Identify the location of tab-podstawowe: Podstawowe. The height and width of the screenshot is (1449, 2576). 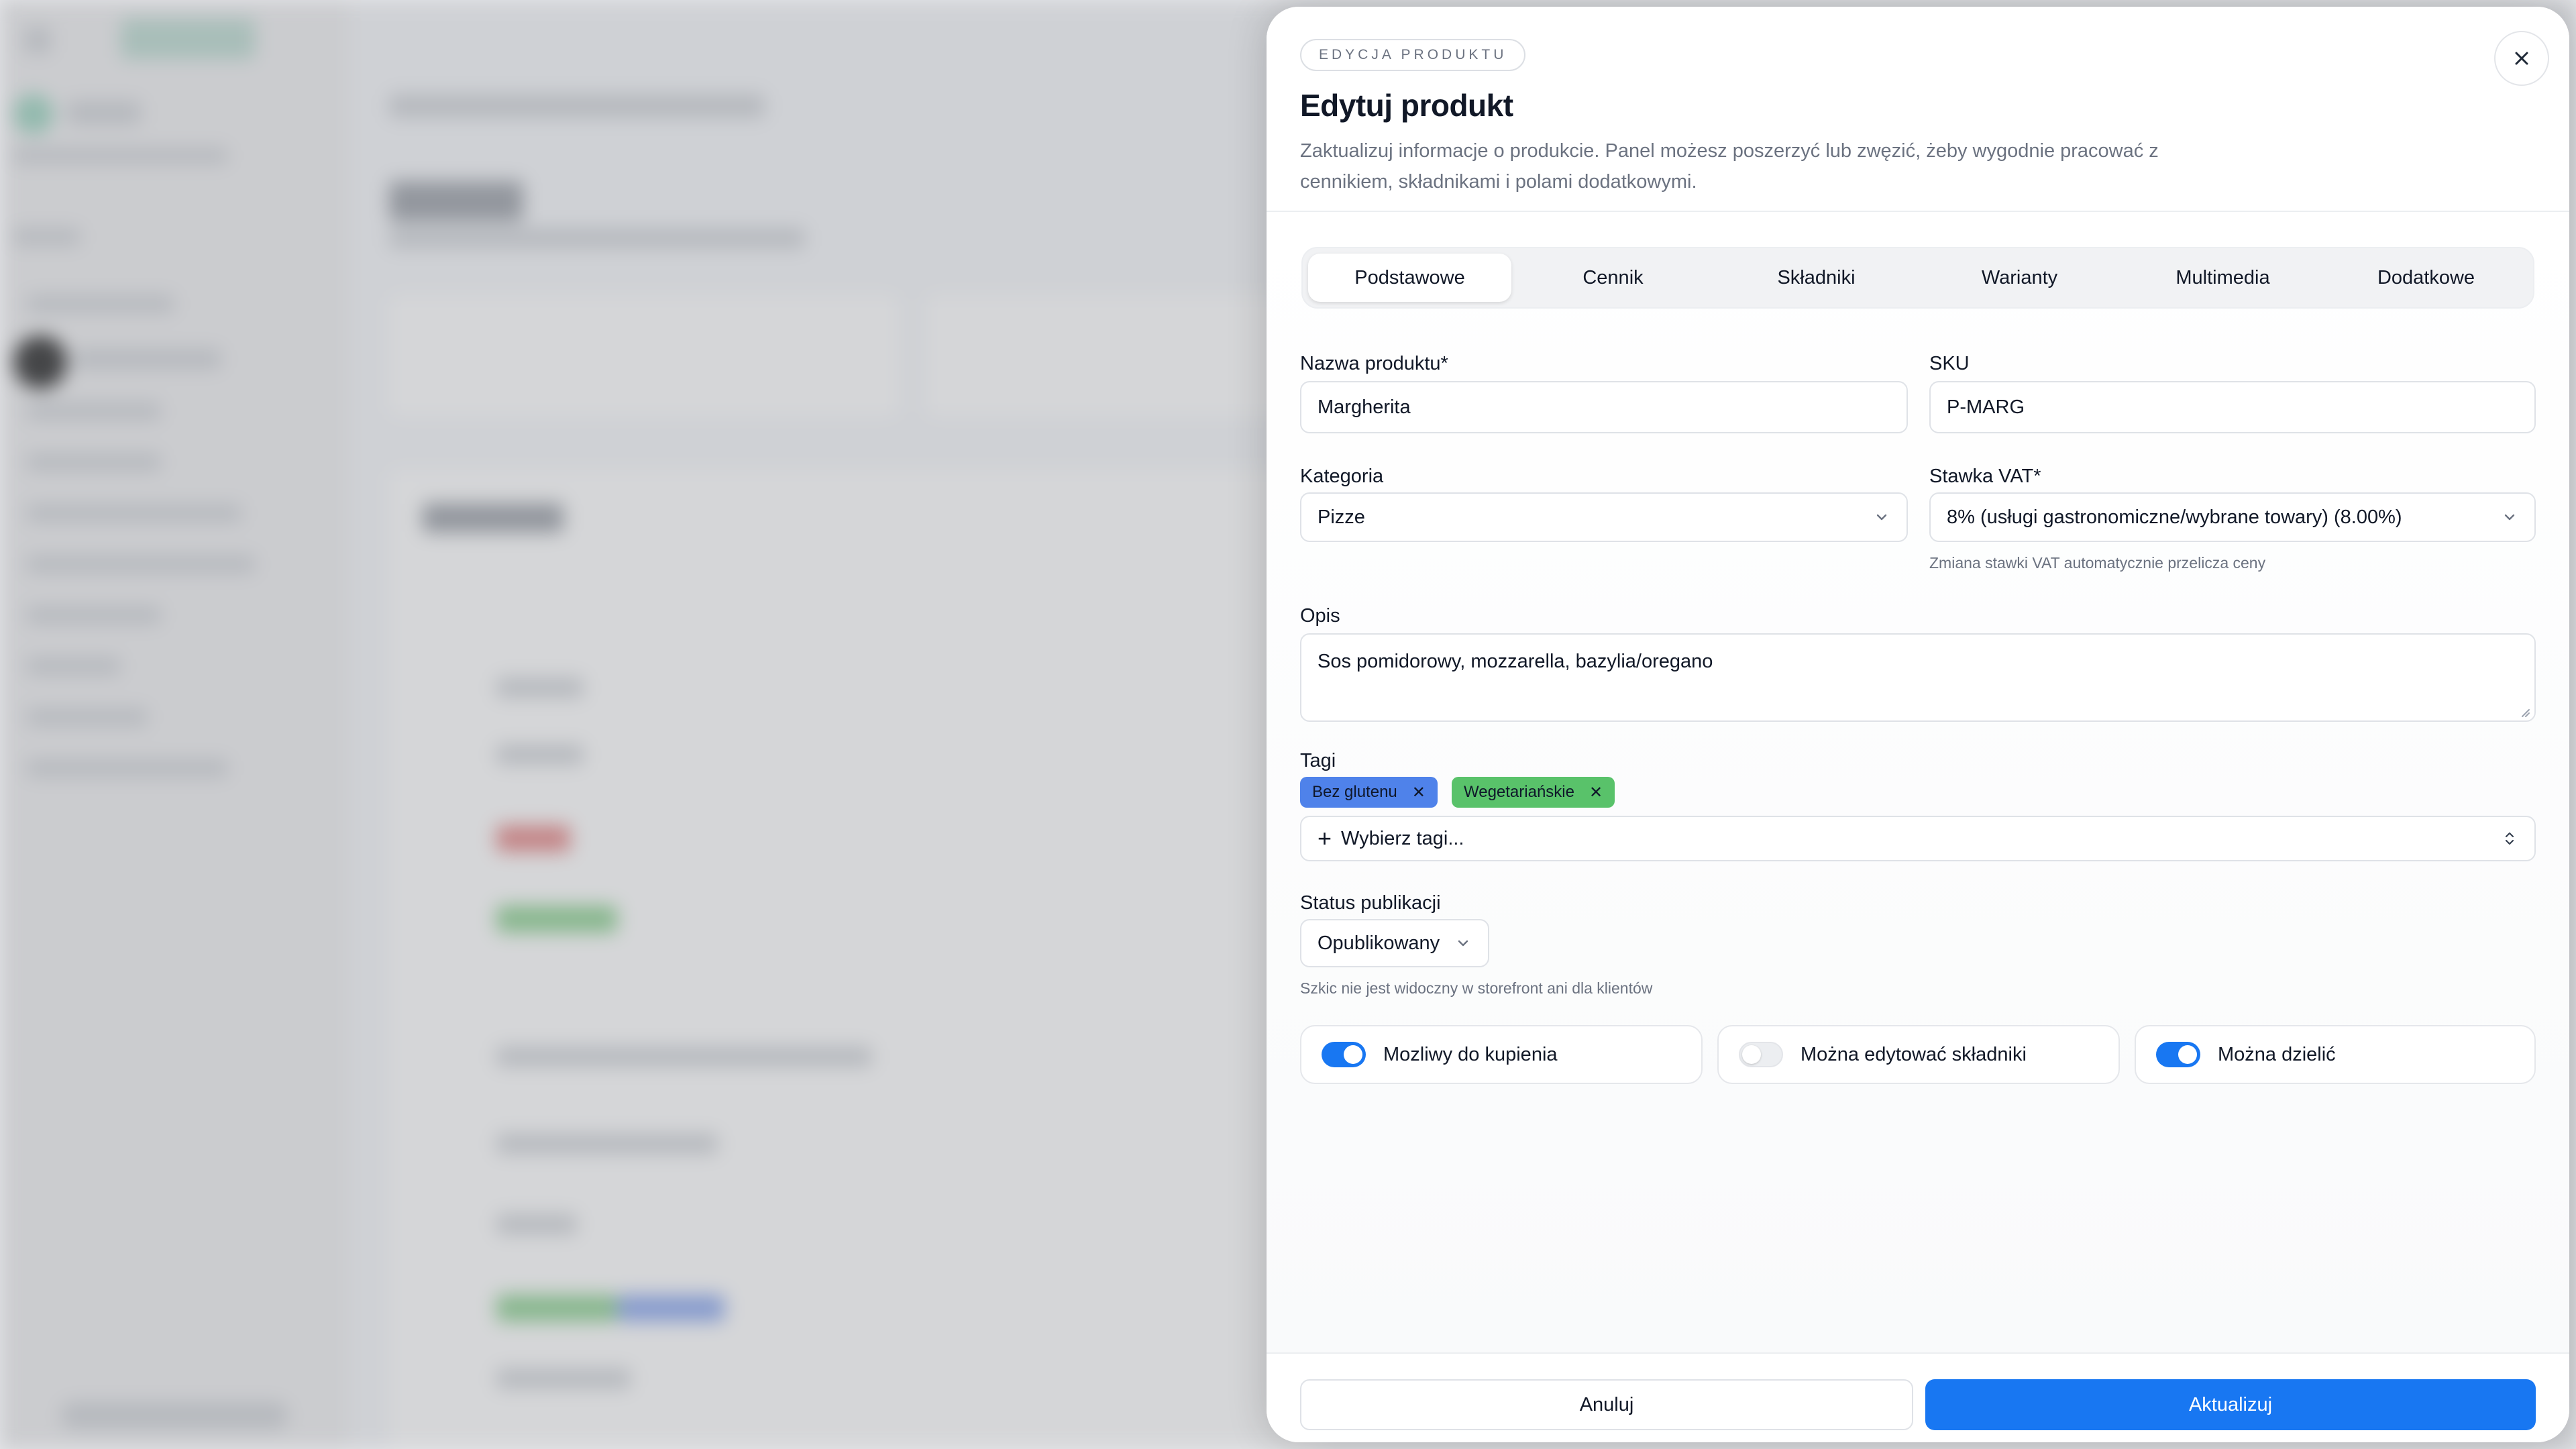
(1409, 278).